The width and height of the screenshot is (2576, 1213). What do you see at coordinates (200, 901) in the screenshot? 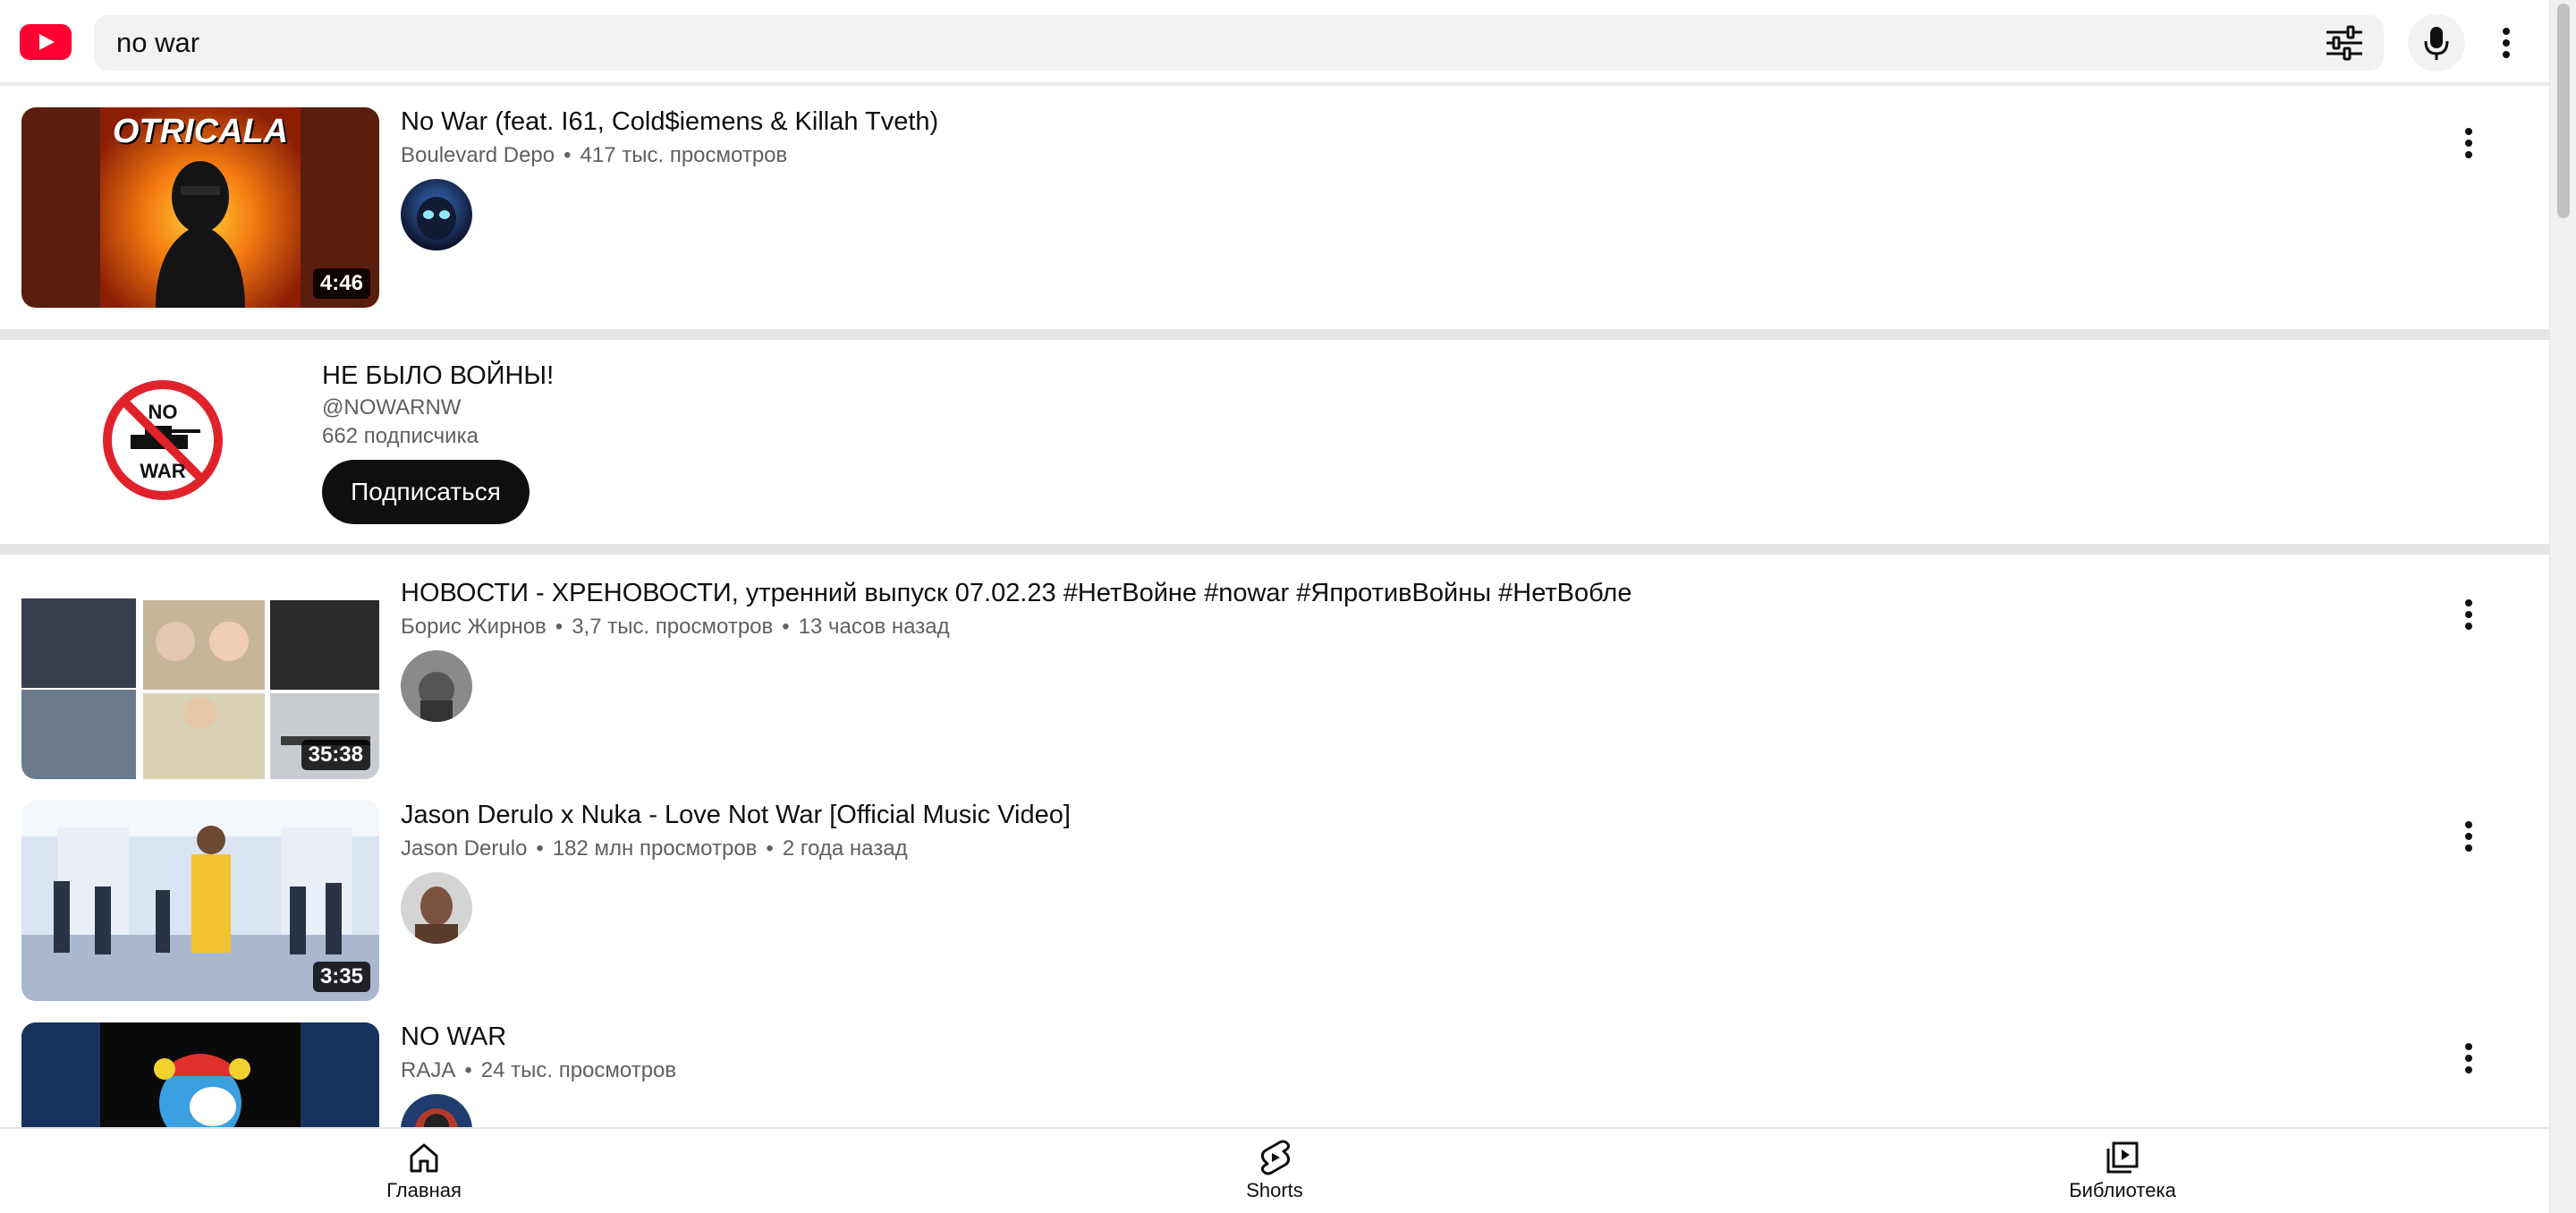
I see `video-thumbnail: 3:35` at bounding box center [200, 901].